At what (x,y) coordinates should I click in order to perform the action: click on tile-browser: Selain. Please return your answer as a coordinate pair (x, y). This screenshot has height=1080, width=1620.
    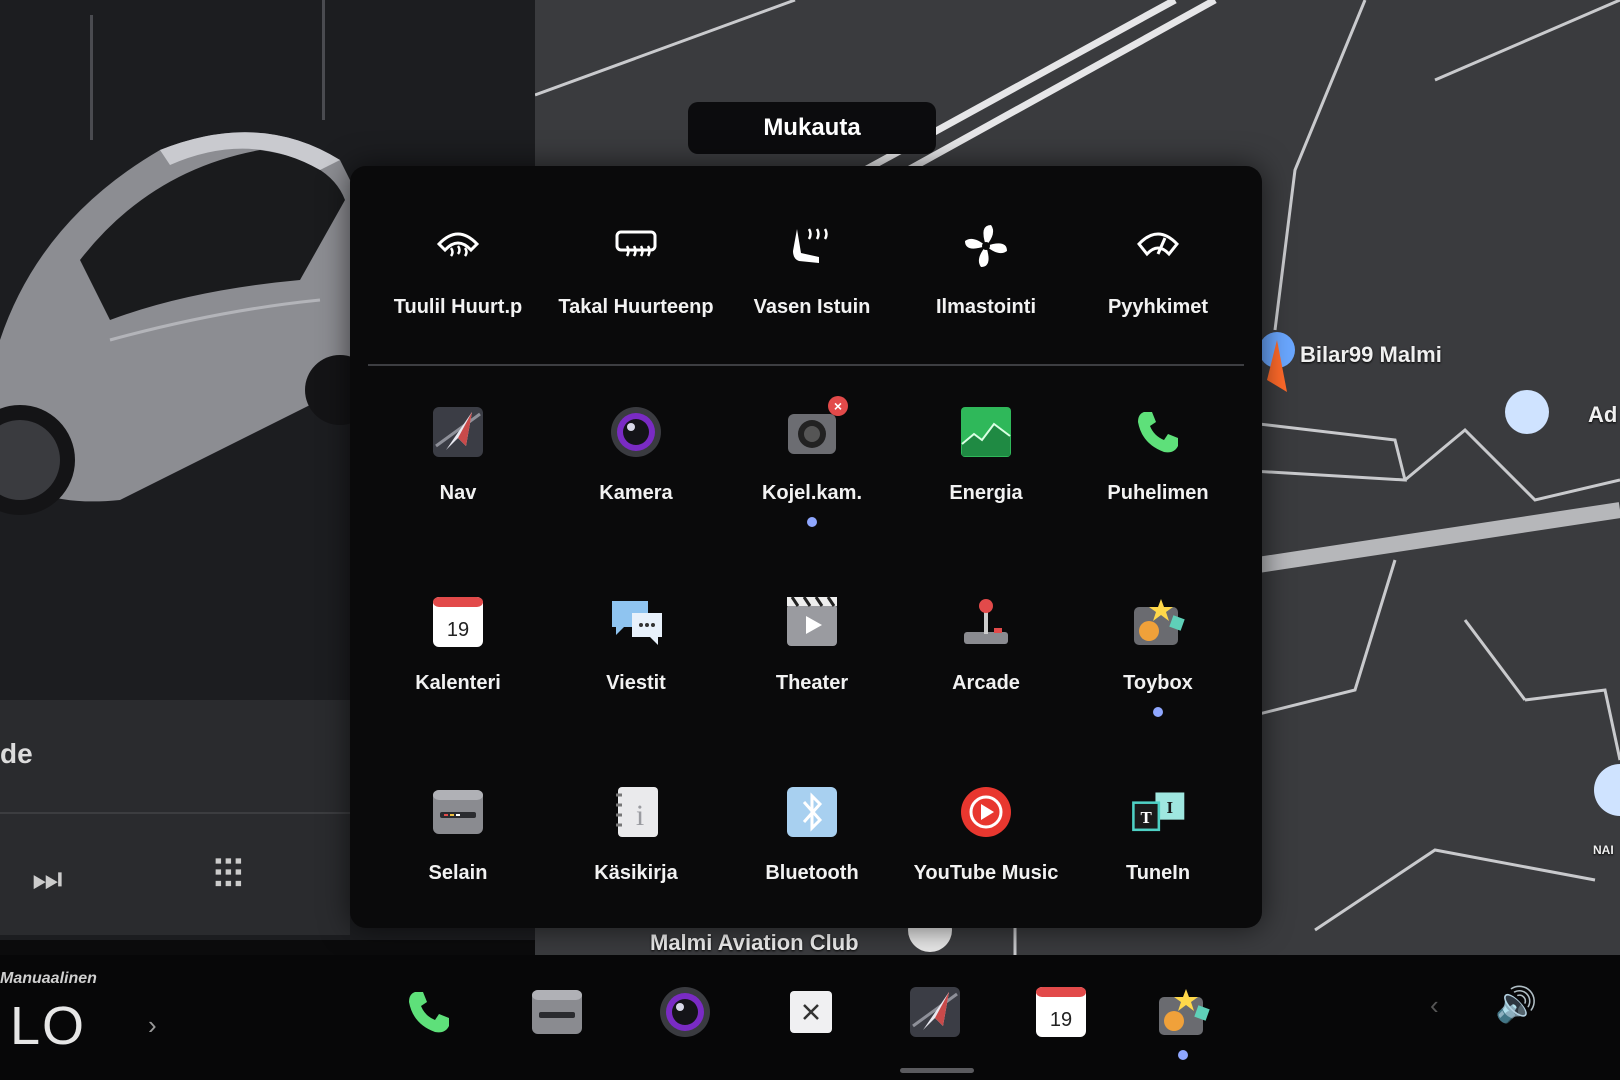
    Looking at the image, I should click on (458, 854).